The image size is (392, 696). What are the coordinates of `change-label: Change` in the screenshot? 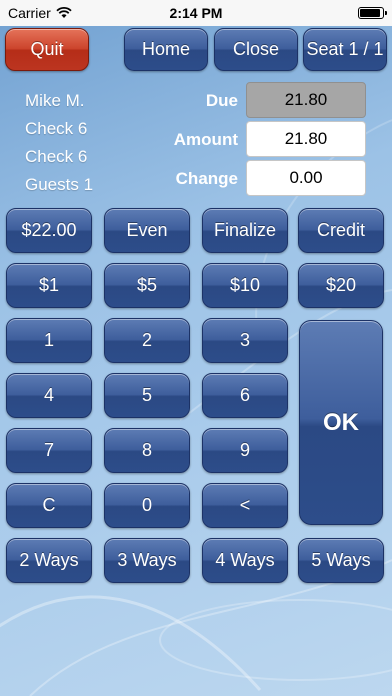 It's located at (206, 178).